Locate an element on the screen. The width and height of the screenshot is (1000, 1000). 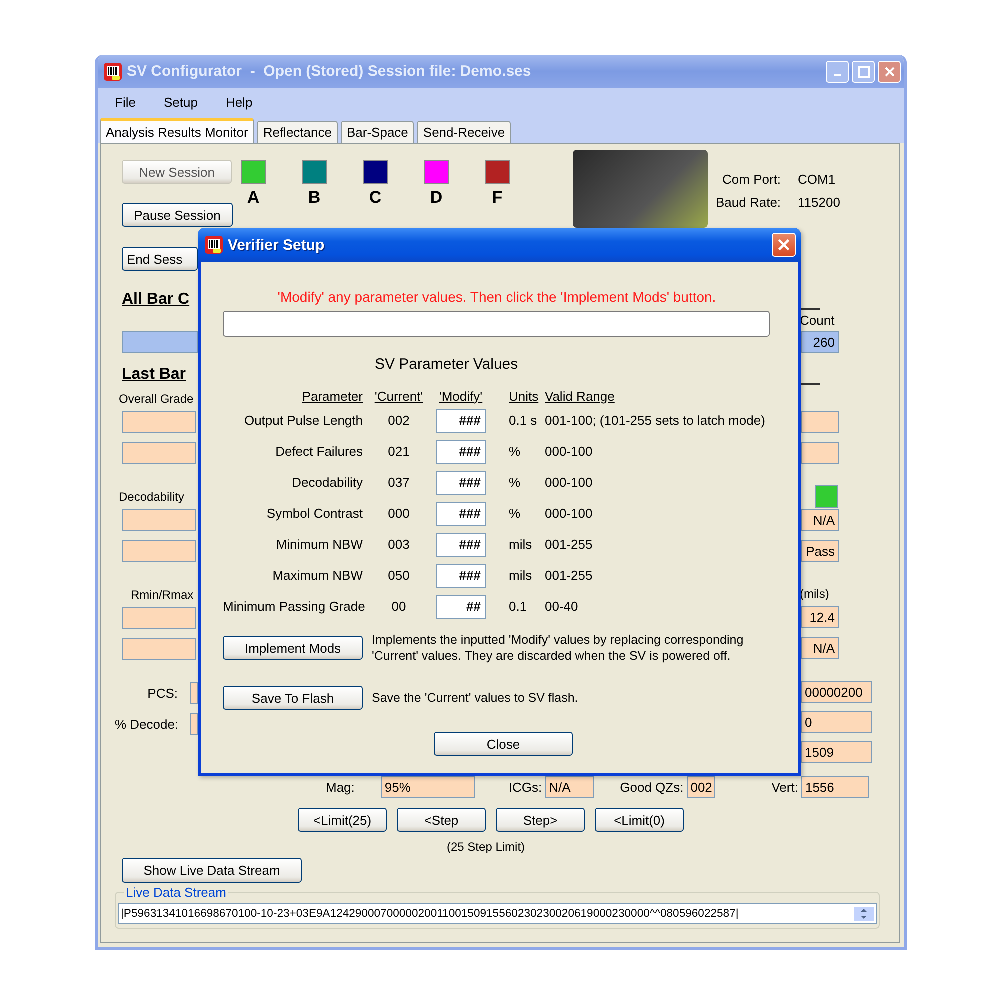
connection-label: Baud Rate: is located at coordinates (749, 202).